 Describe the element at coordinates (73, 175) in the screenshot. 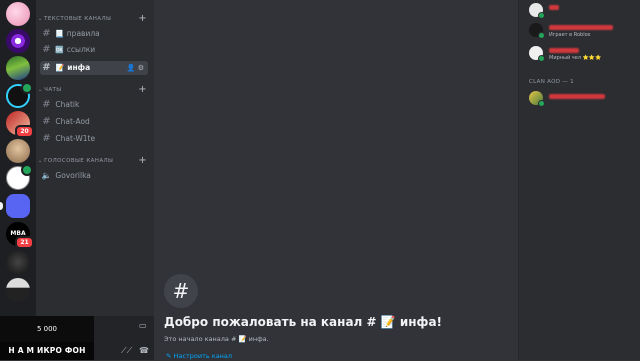

I see `channel-label: Govorilka` at that location.